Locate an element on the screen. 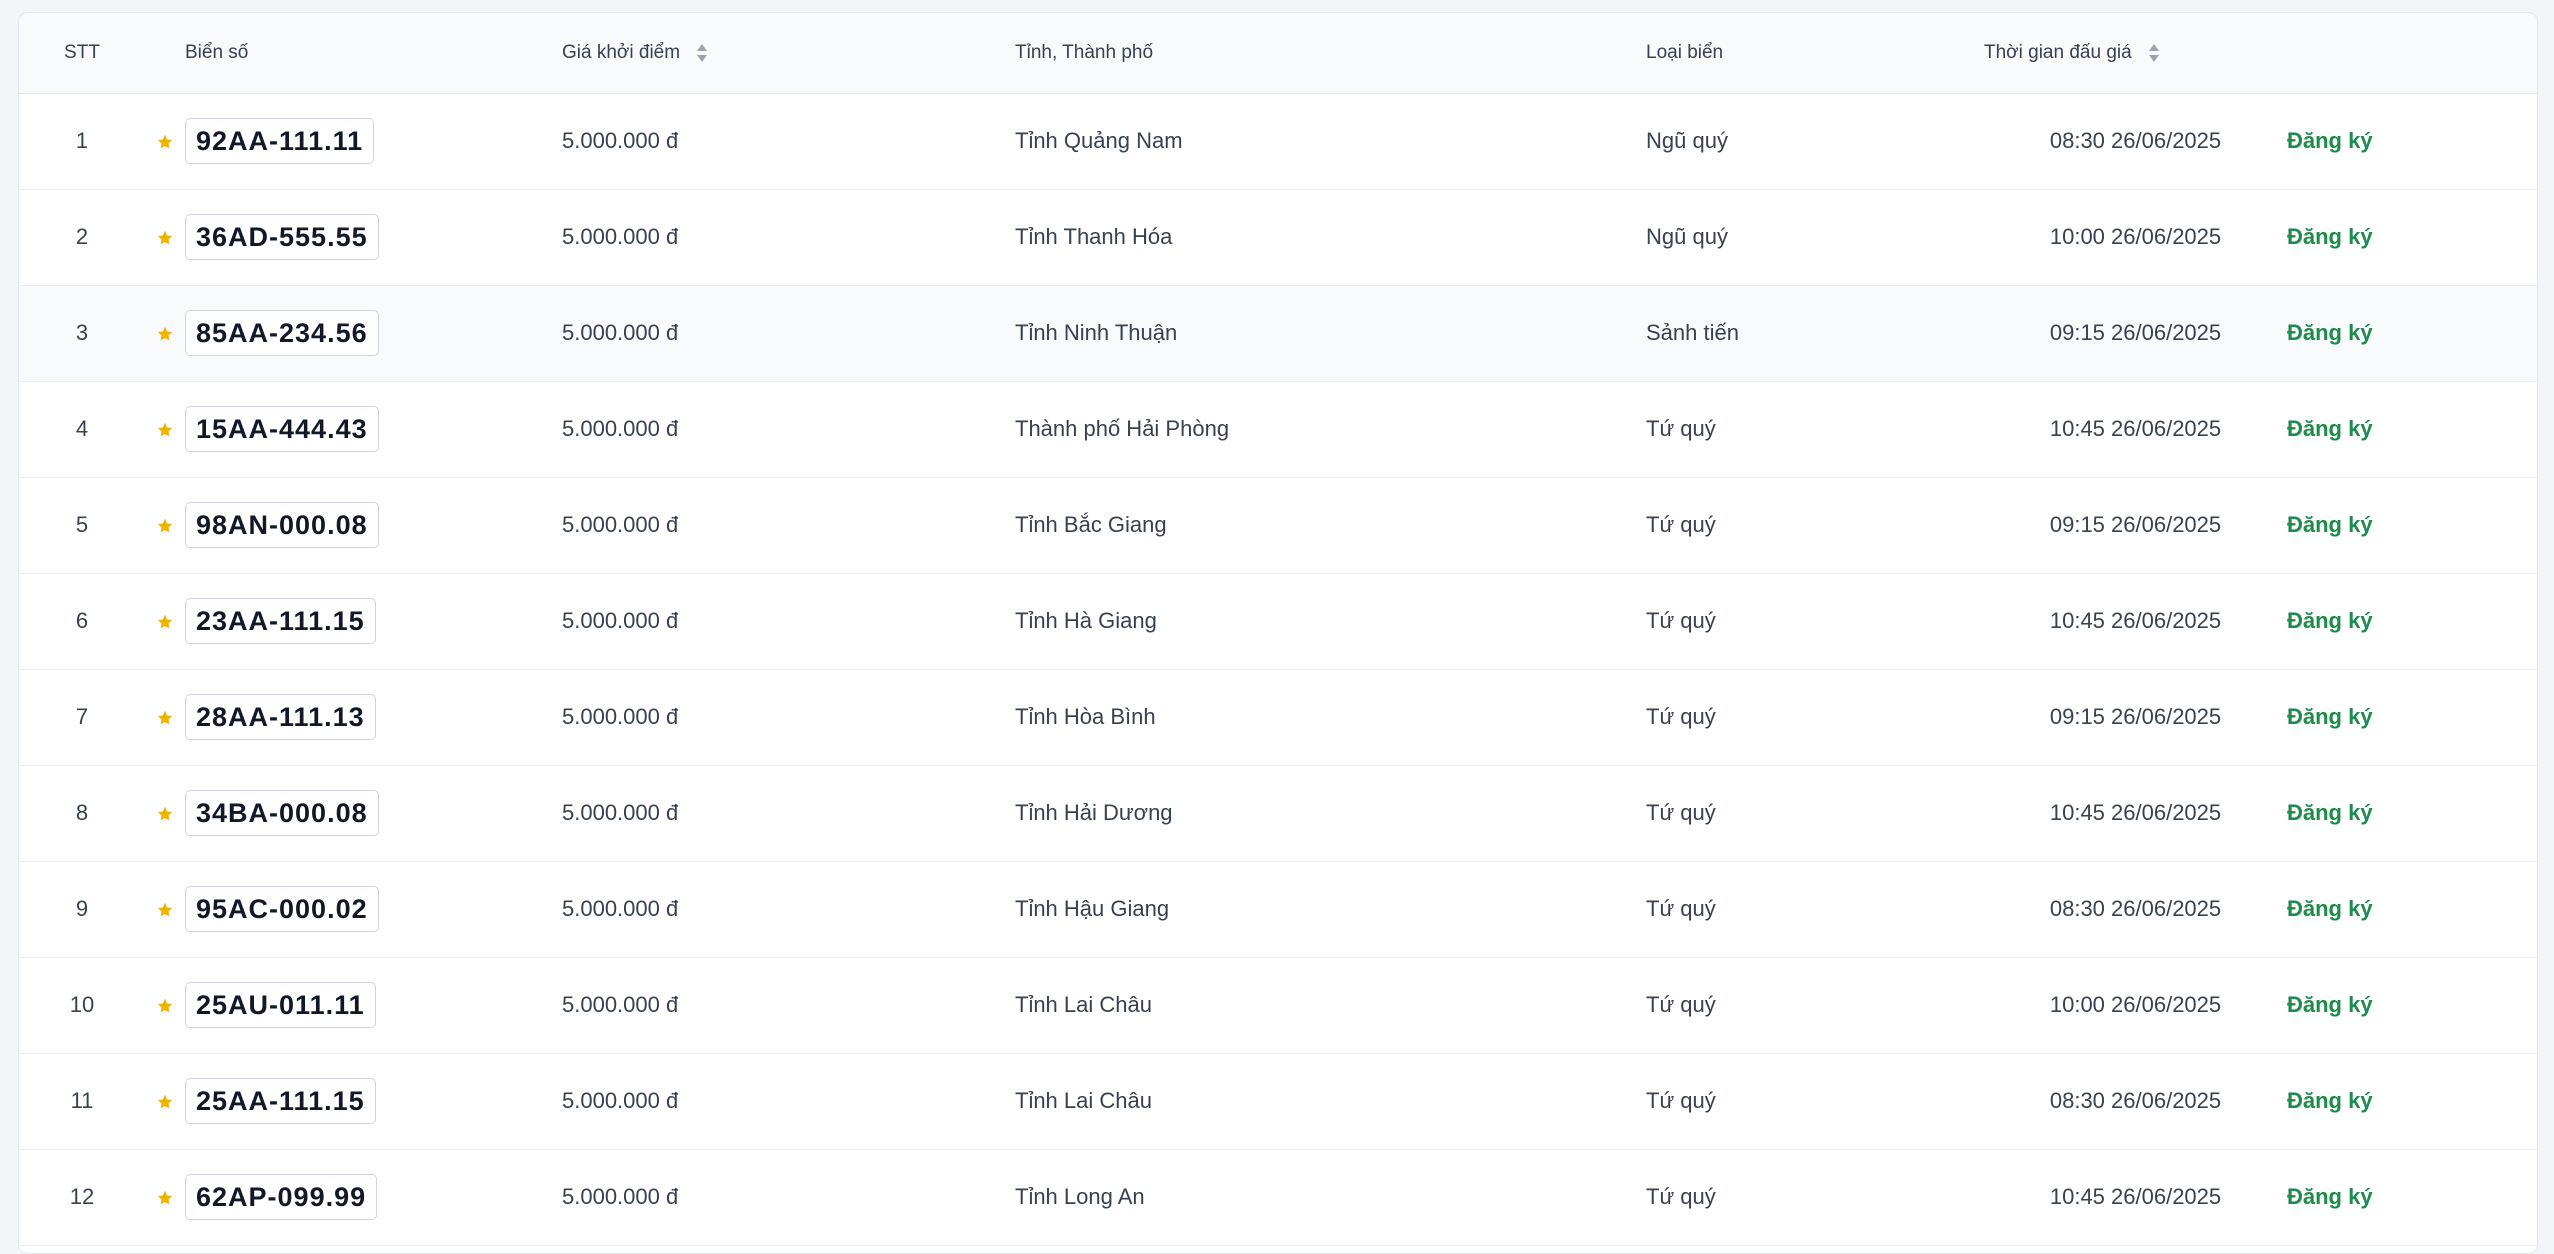 The width and height of the screenshot is (2554, 1254). license-plate: 34BA-000.08 is located at coordinates (282, 813).